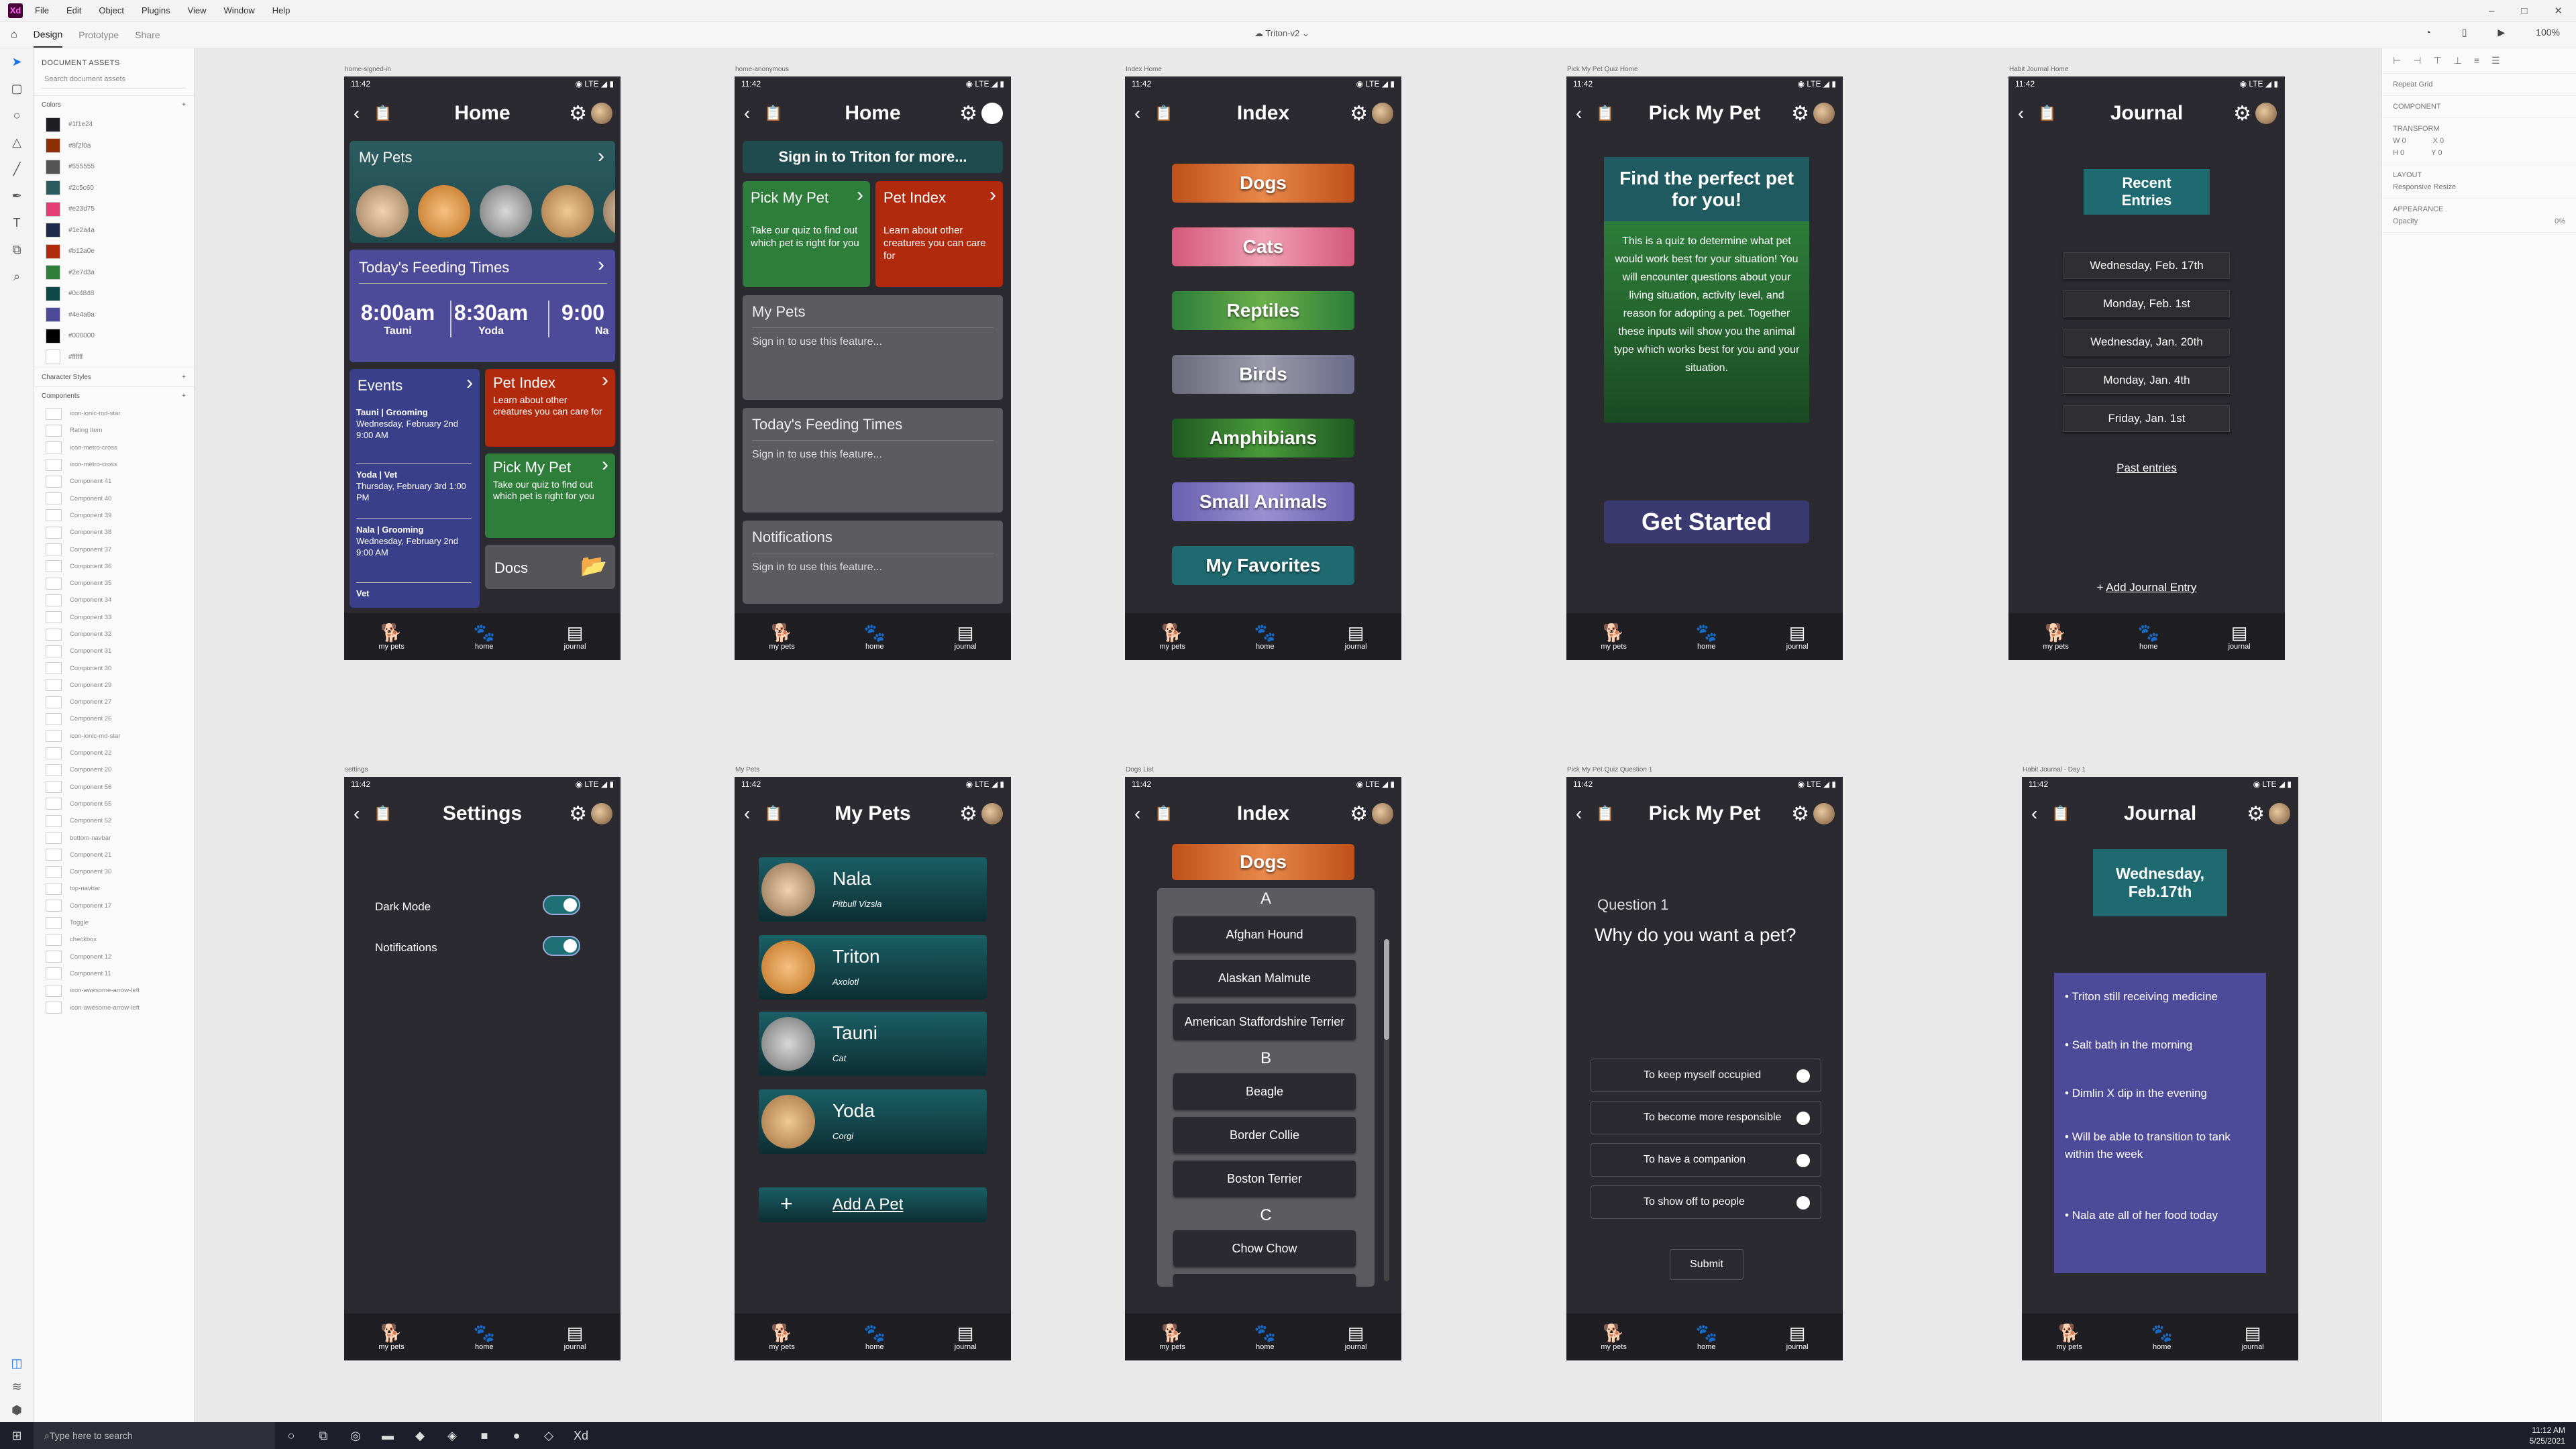 The height and width of the screenshot is (1449, 2576). I want to click on home-icon: ⌂, so click(14, 35).